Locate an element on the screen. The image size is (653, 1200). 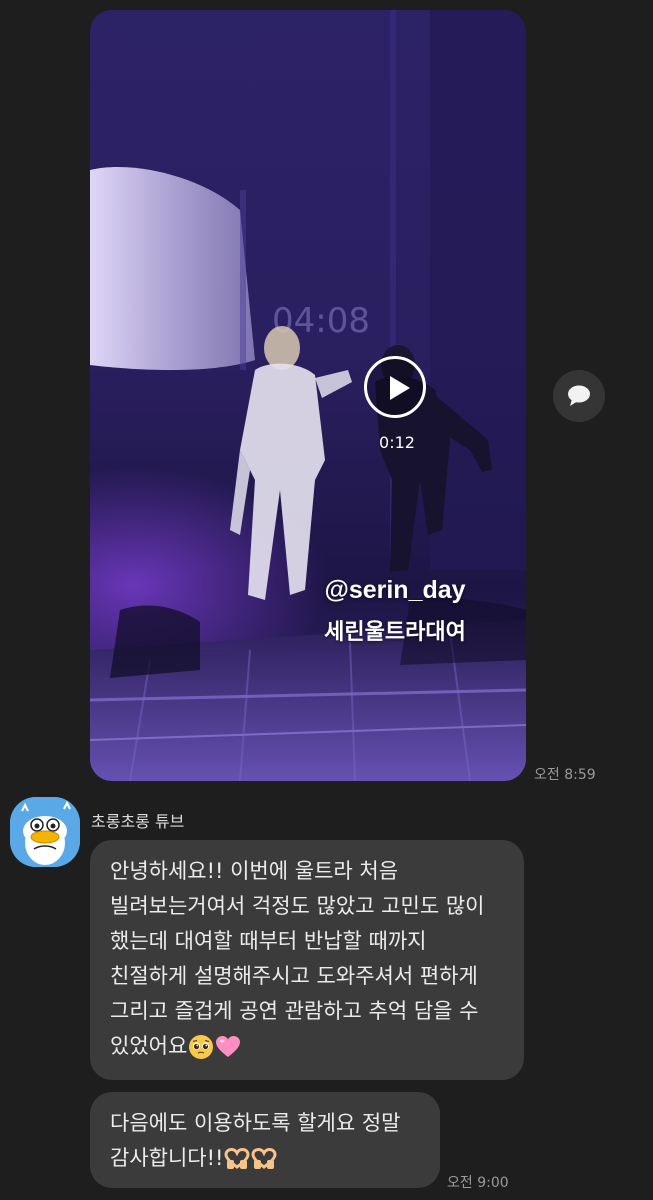
sender-name: 초롱초롱 튜브 is located at coordinates (138, 821).